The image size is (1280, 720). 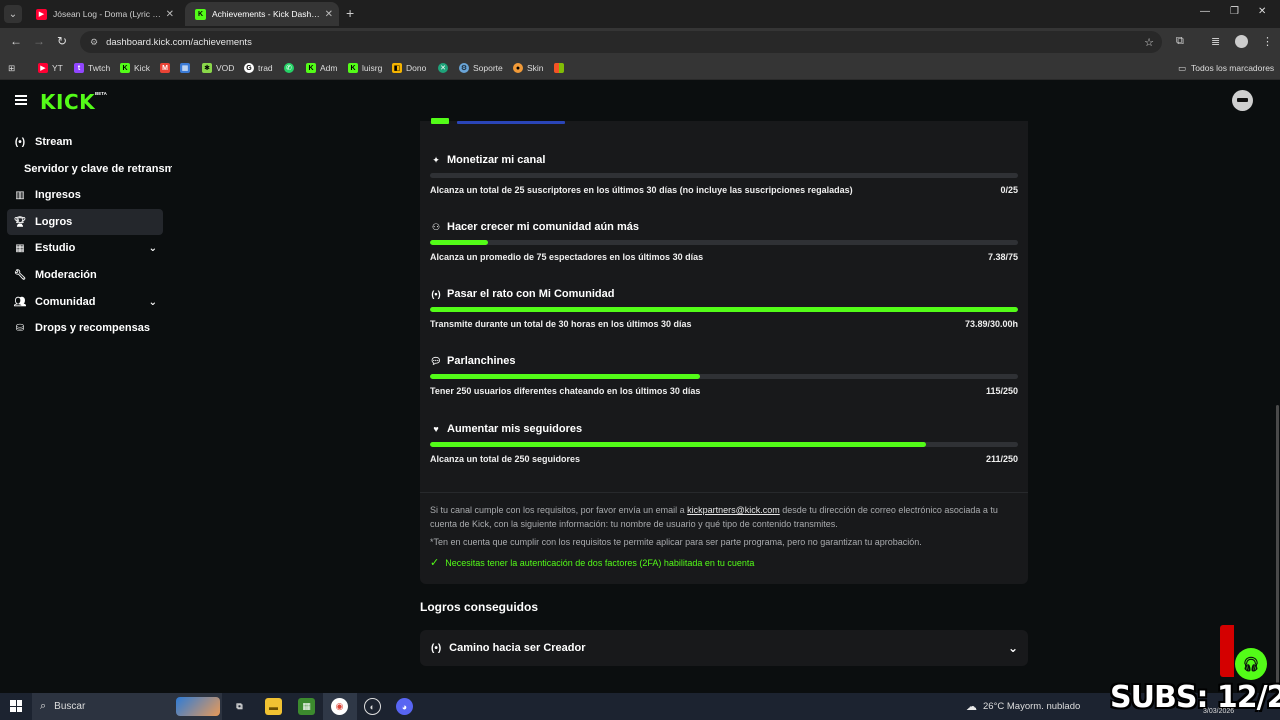 I want to click on achievement-title-text: Pasar el rato con Mi Comunidad, so click(x=531, y=294).